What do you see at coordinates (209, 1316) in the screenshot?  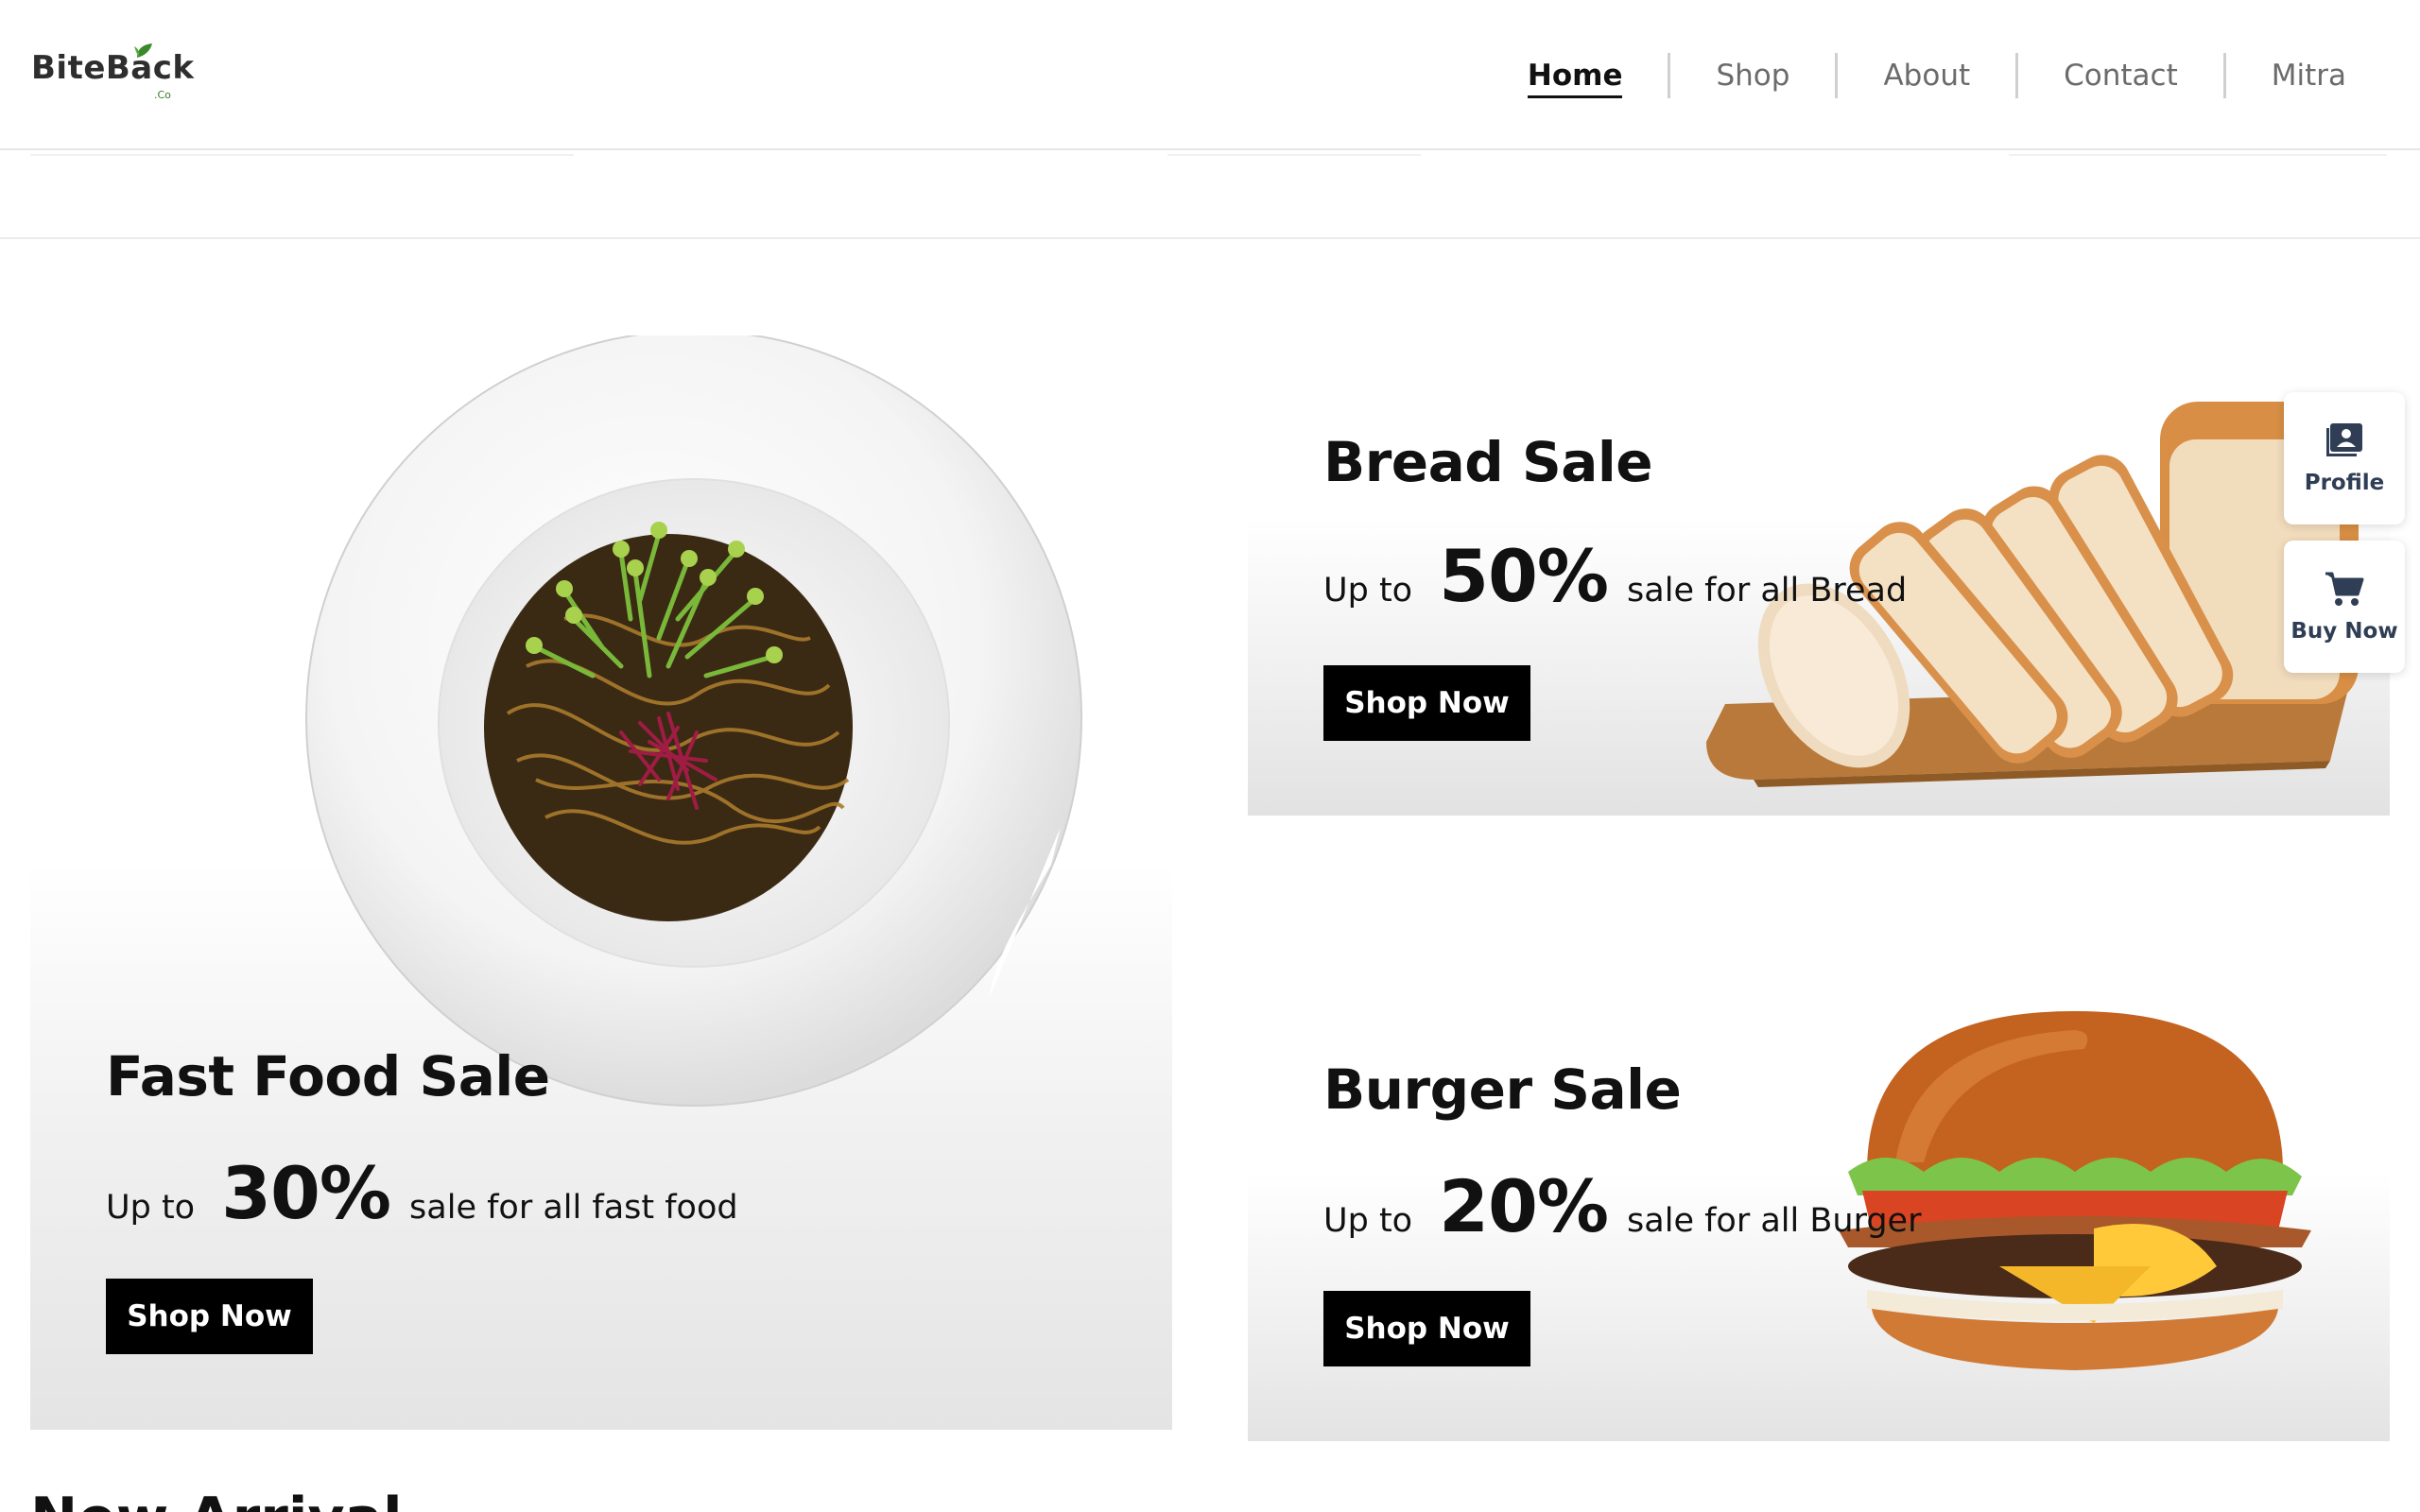 I see `fast-food-shop-now-button: Shop Now` at bounding box center [209, 1316].